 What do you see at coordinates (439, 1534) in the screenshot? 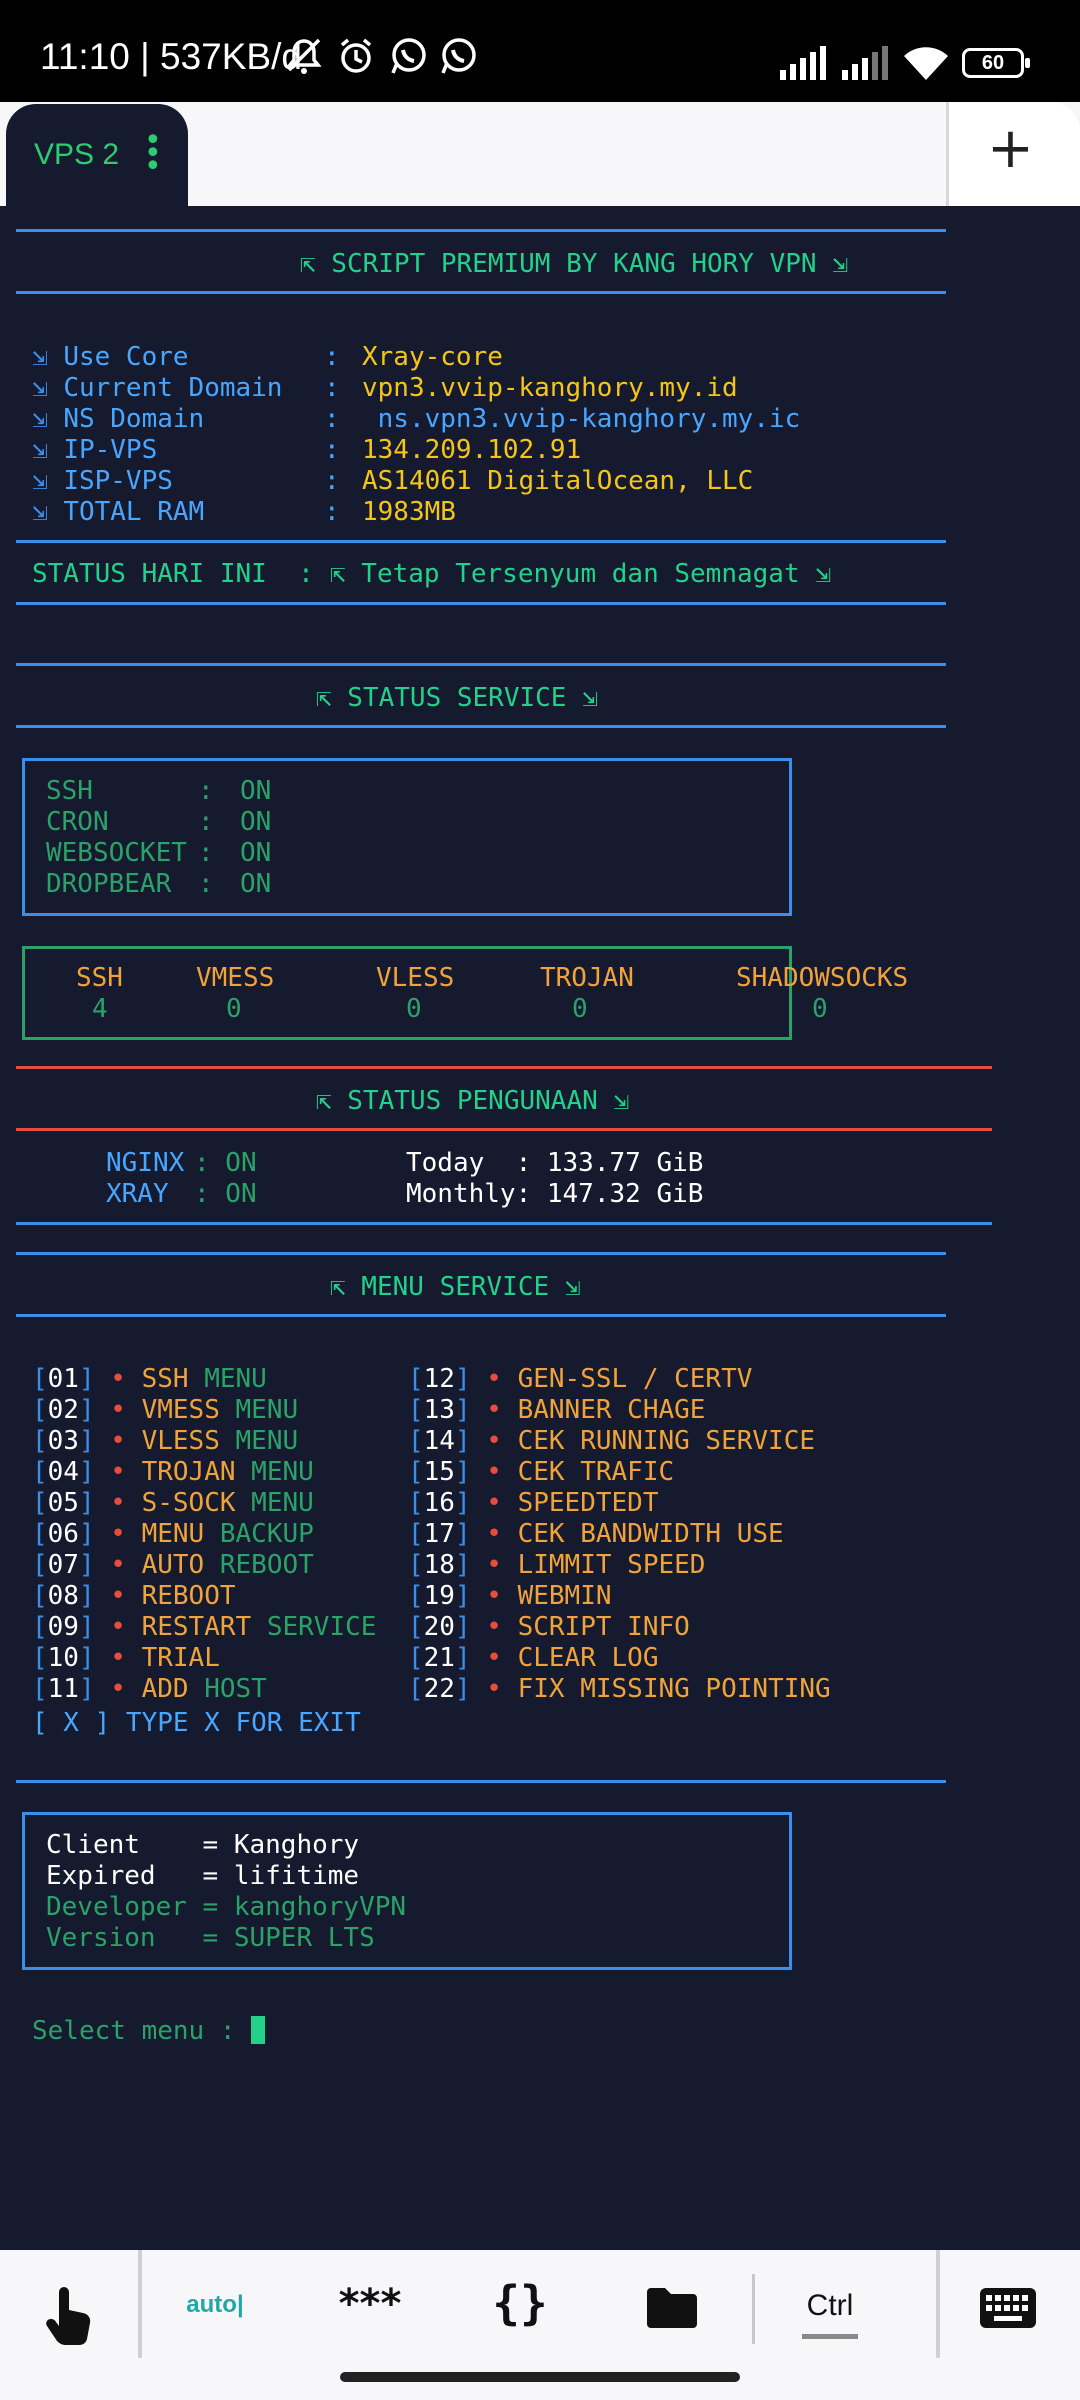
I see `menu-number: 17` at bounding box center [439, 1534].